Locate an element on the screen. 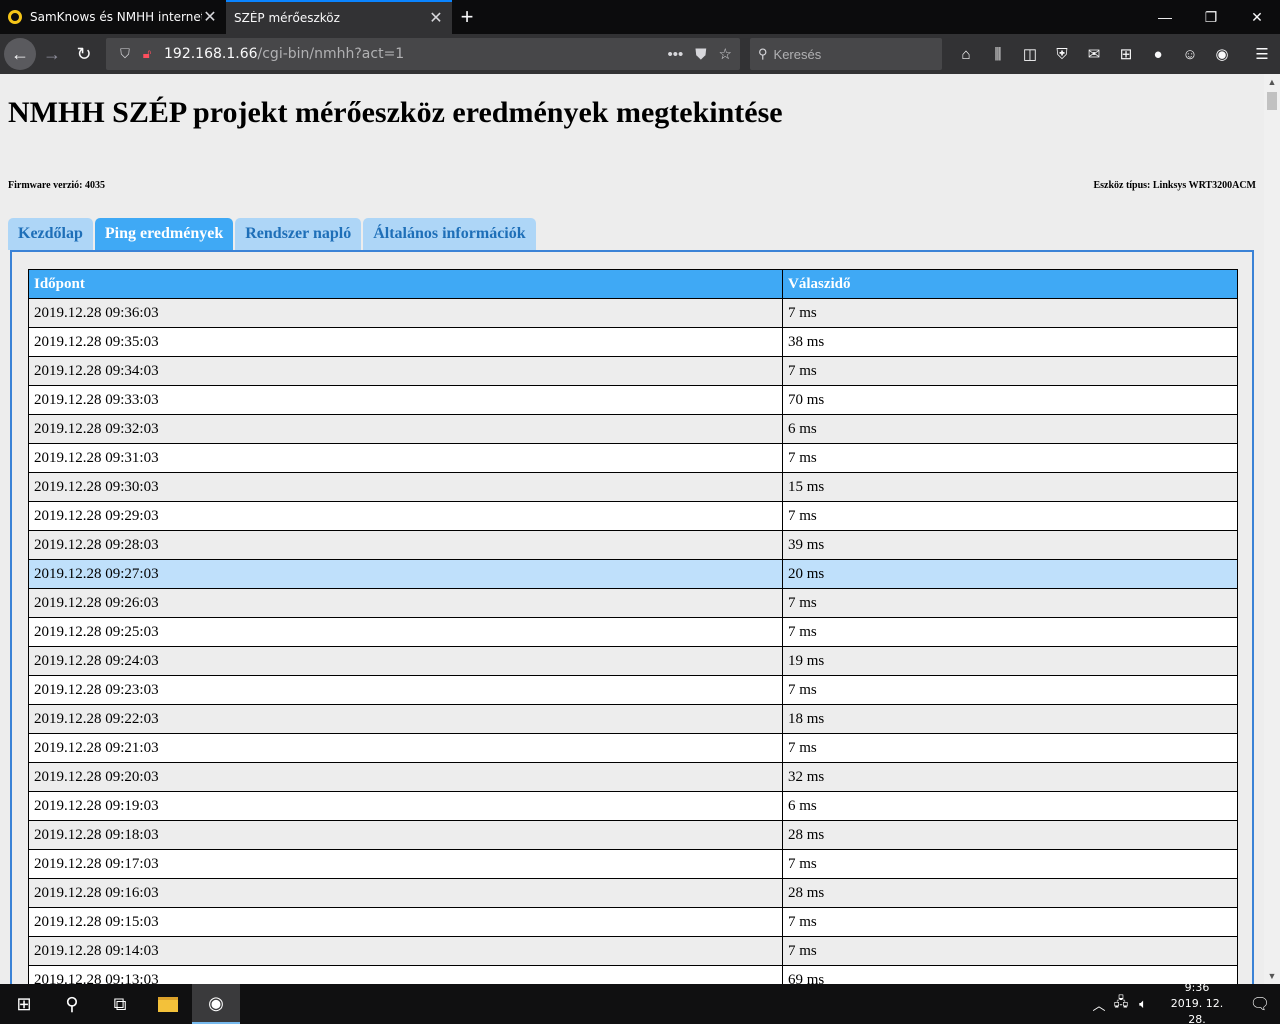 This screenshot has width=1280, height=1024. cell-time: 2019.12.28 09:31:03 is located at coordinates (405, 458).